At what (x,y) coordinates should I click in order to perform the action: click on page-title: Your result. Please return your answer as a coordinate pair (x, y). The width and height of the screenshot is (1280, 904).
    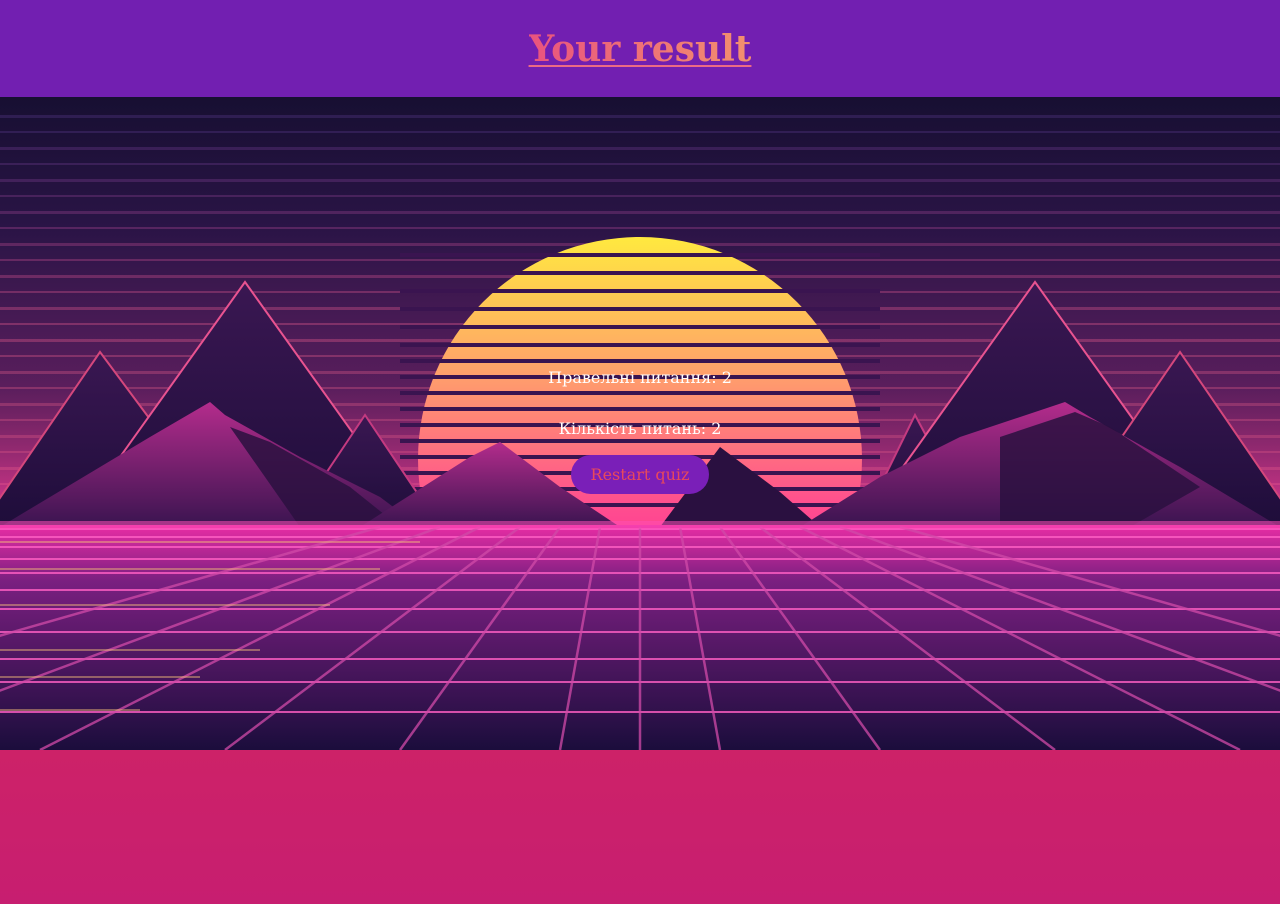
    Looking at the image, I should click on (640, 49).